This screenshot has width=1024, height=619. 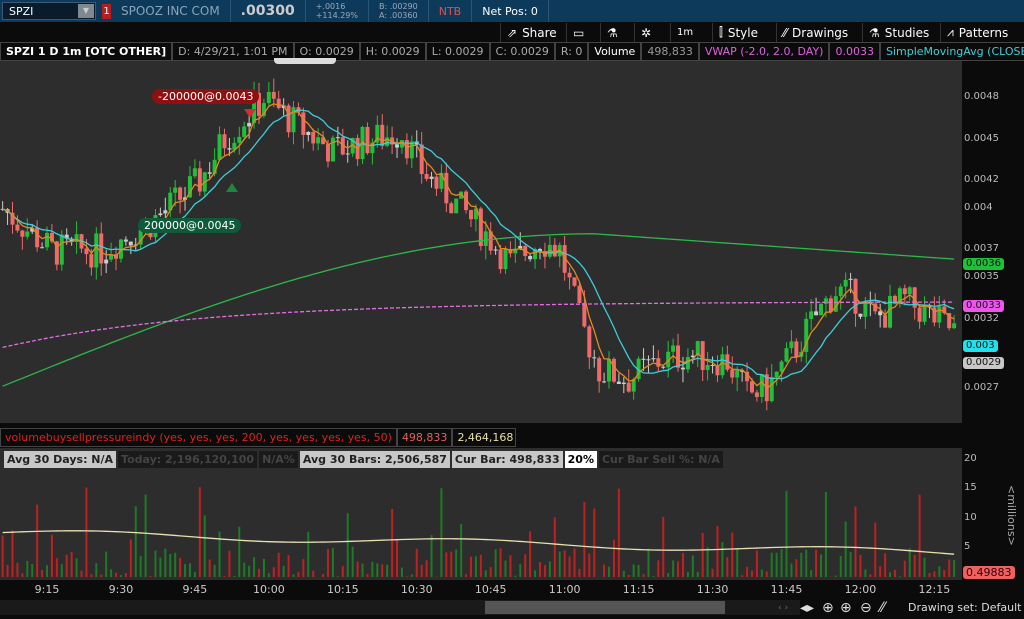 What do you see at coordinates (206, 96) in the screenshot?
I see `sell-order-label: -200000@0.0043` at bounding box center [206, 96].